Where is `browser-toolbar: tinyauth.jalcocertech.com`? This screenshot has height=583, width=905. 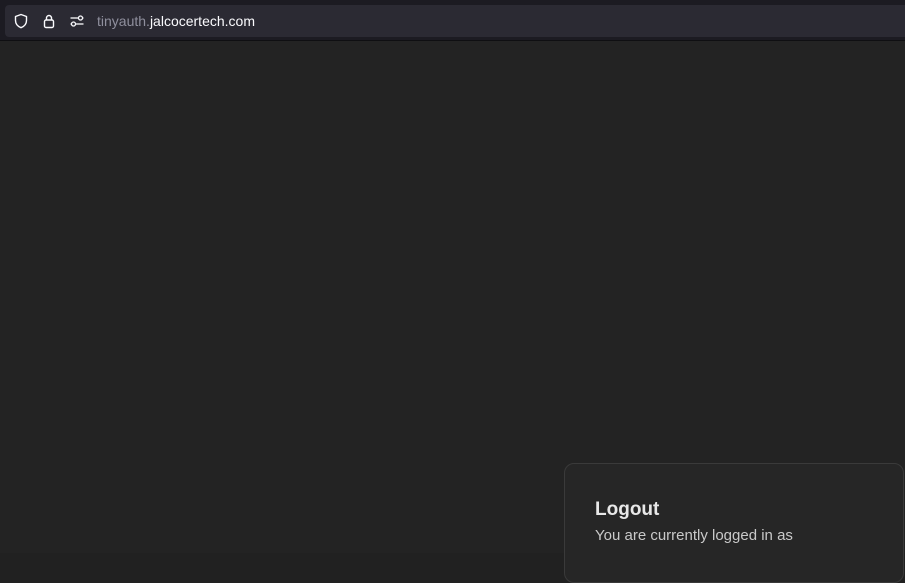 browser-toolbar: tinyauth.jalcocertech.com is located at coordinates (452, 20).